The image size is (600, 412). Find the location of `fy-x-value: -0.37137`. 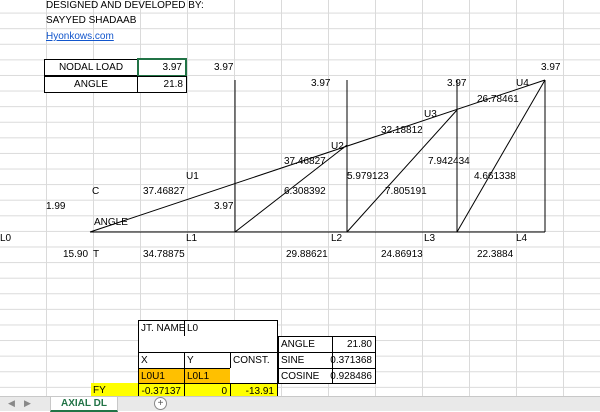

fy-x-value: -0.37137 is located at coordinates (161, 391).